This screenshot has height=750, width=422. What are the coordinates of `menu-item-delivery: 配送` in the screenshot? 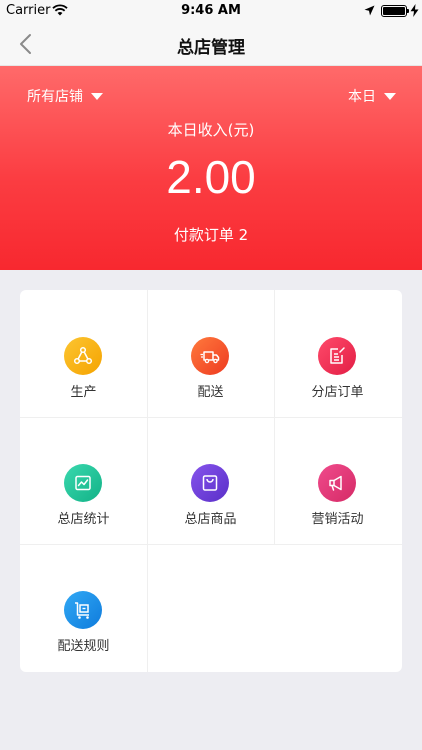 It's located at (210, 353).